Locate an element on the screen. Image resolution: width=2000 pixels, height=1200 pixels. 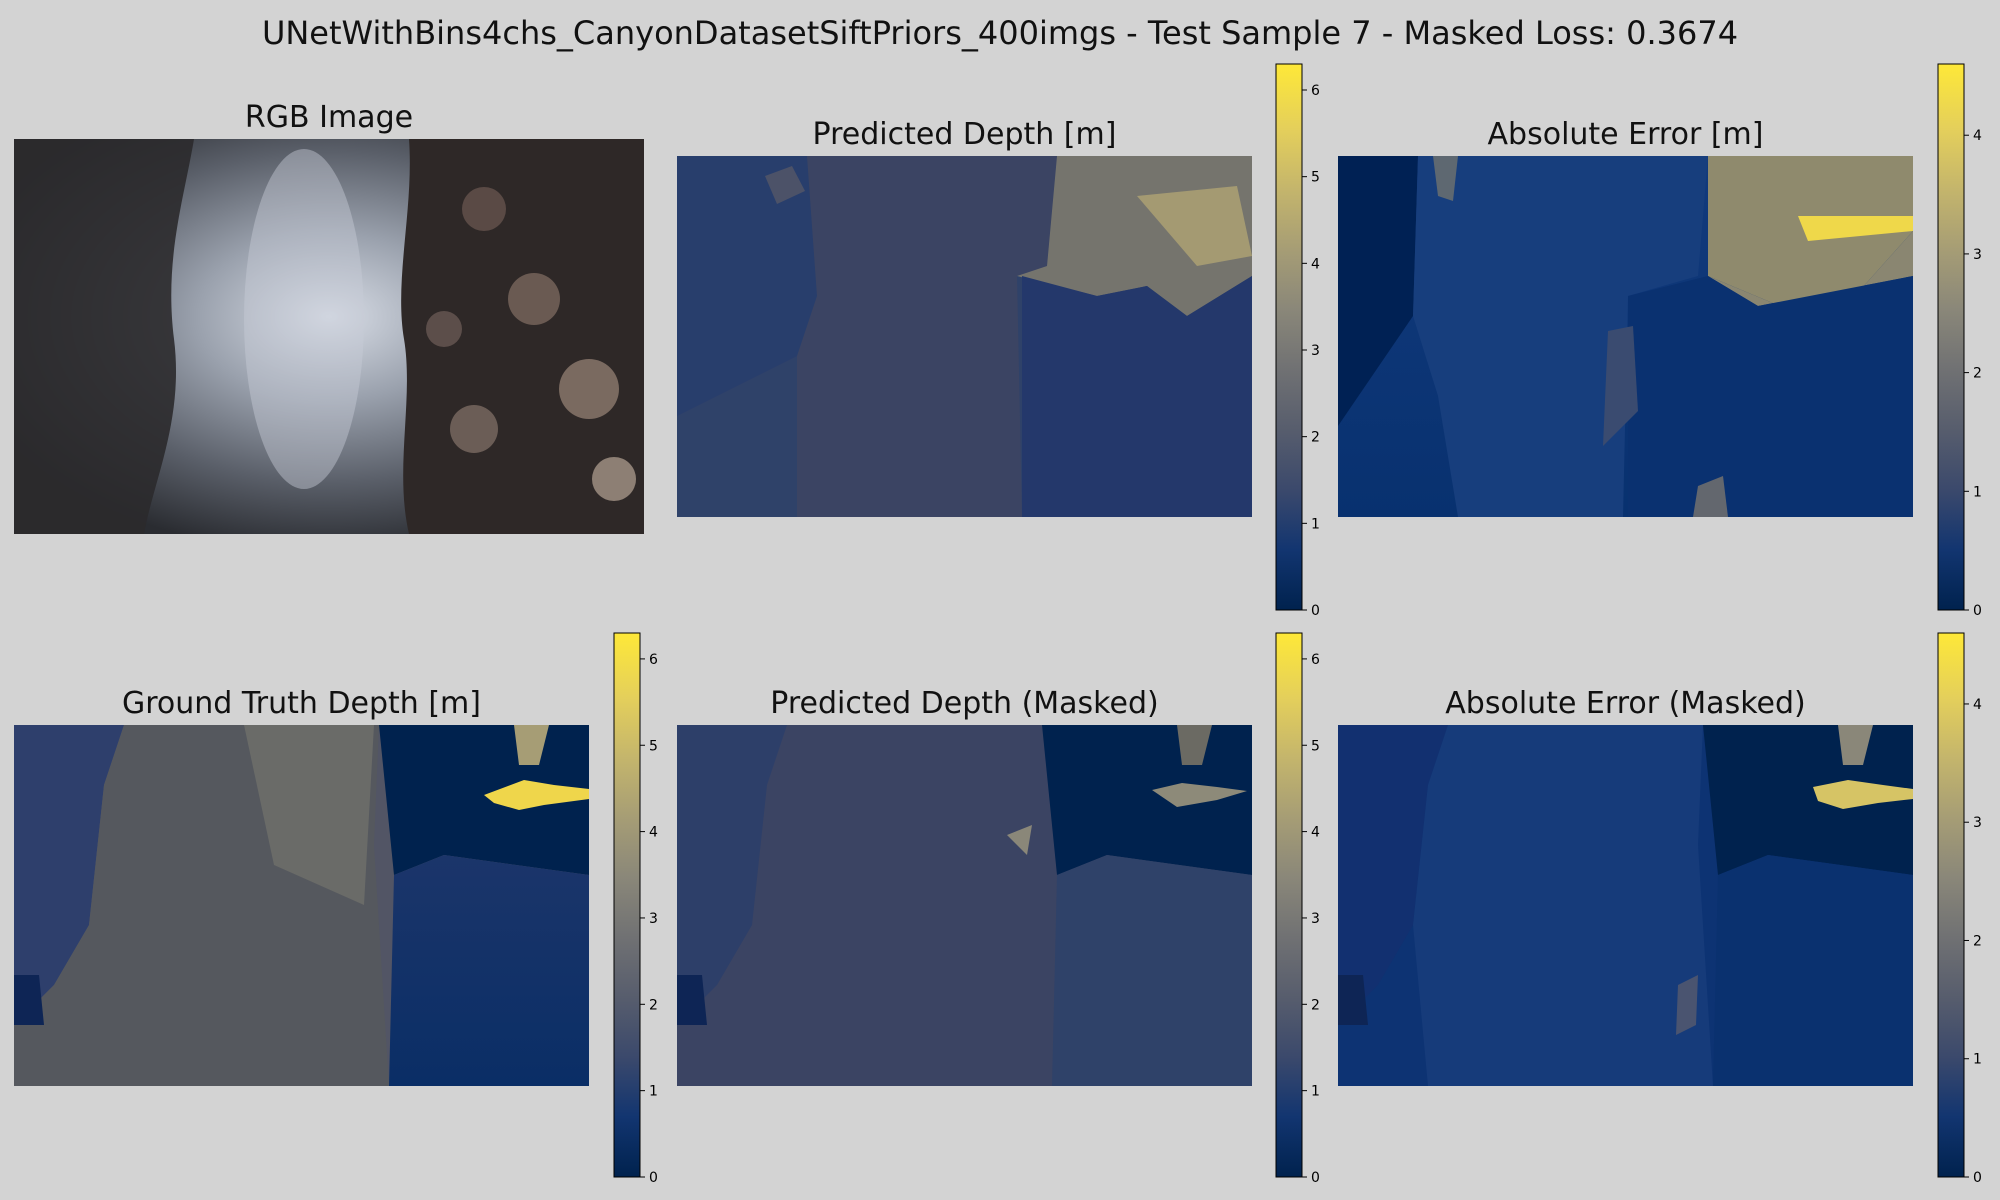
pred-depth-heatmap is located at coordinates (964, 336).